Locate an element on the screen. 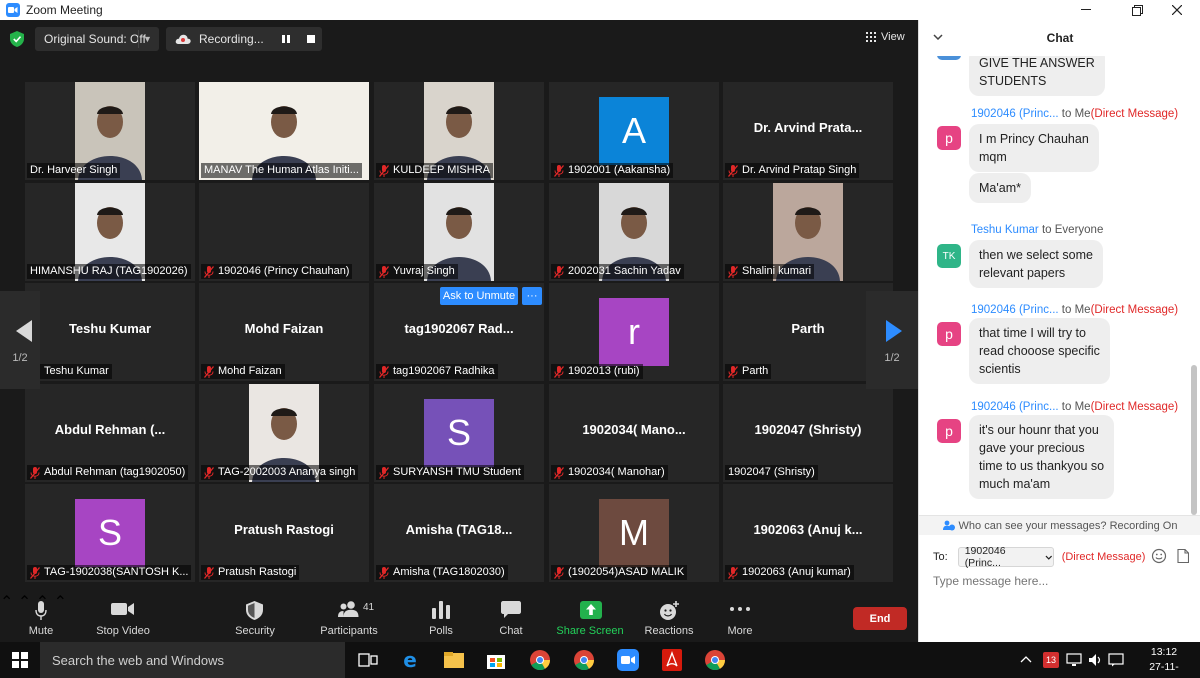 This screenshot has width=1200, height=678. participant-tile: 1902046 (Princy Chauhan) is located at coordinates (284, 232).